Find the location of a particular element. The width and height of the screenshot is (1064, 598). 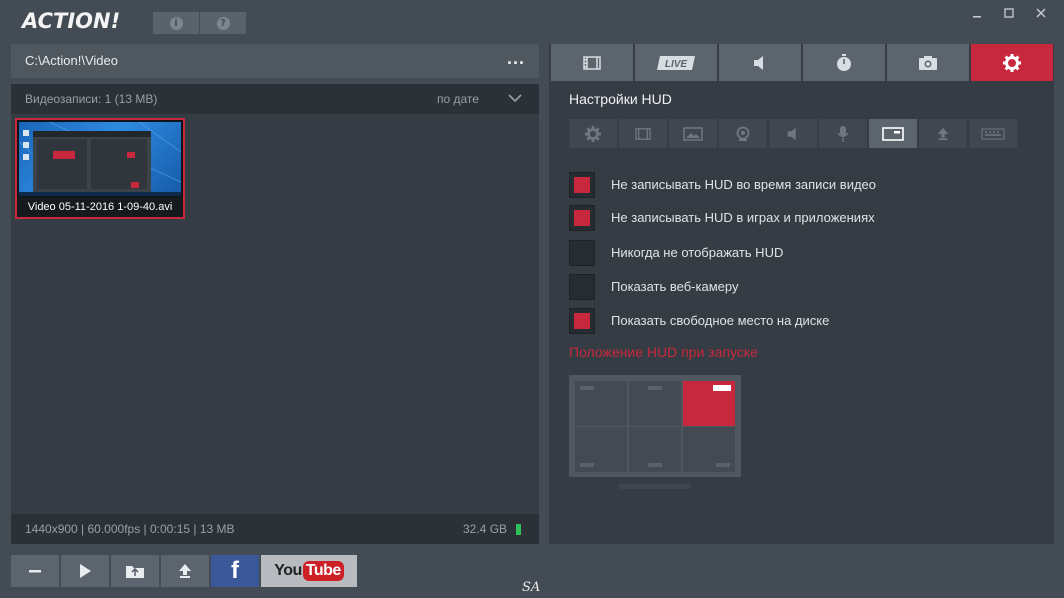

microphone-icon is located at coordinates (843, 133).